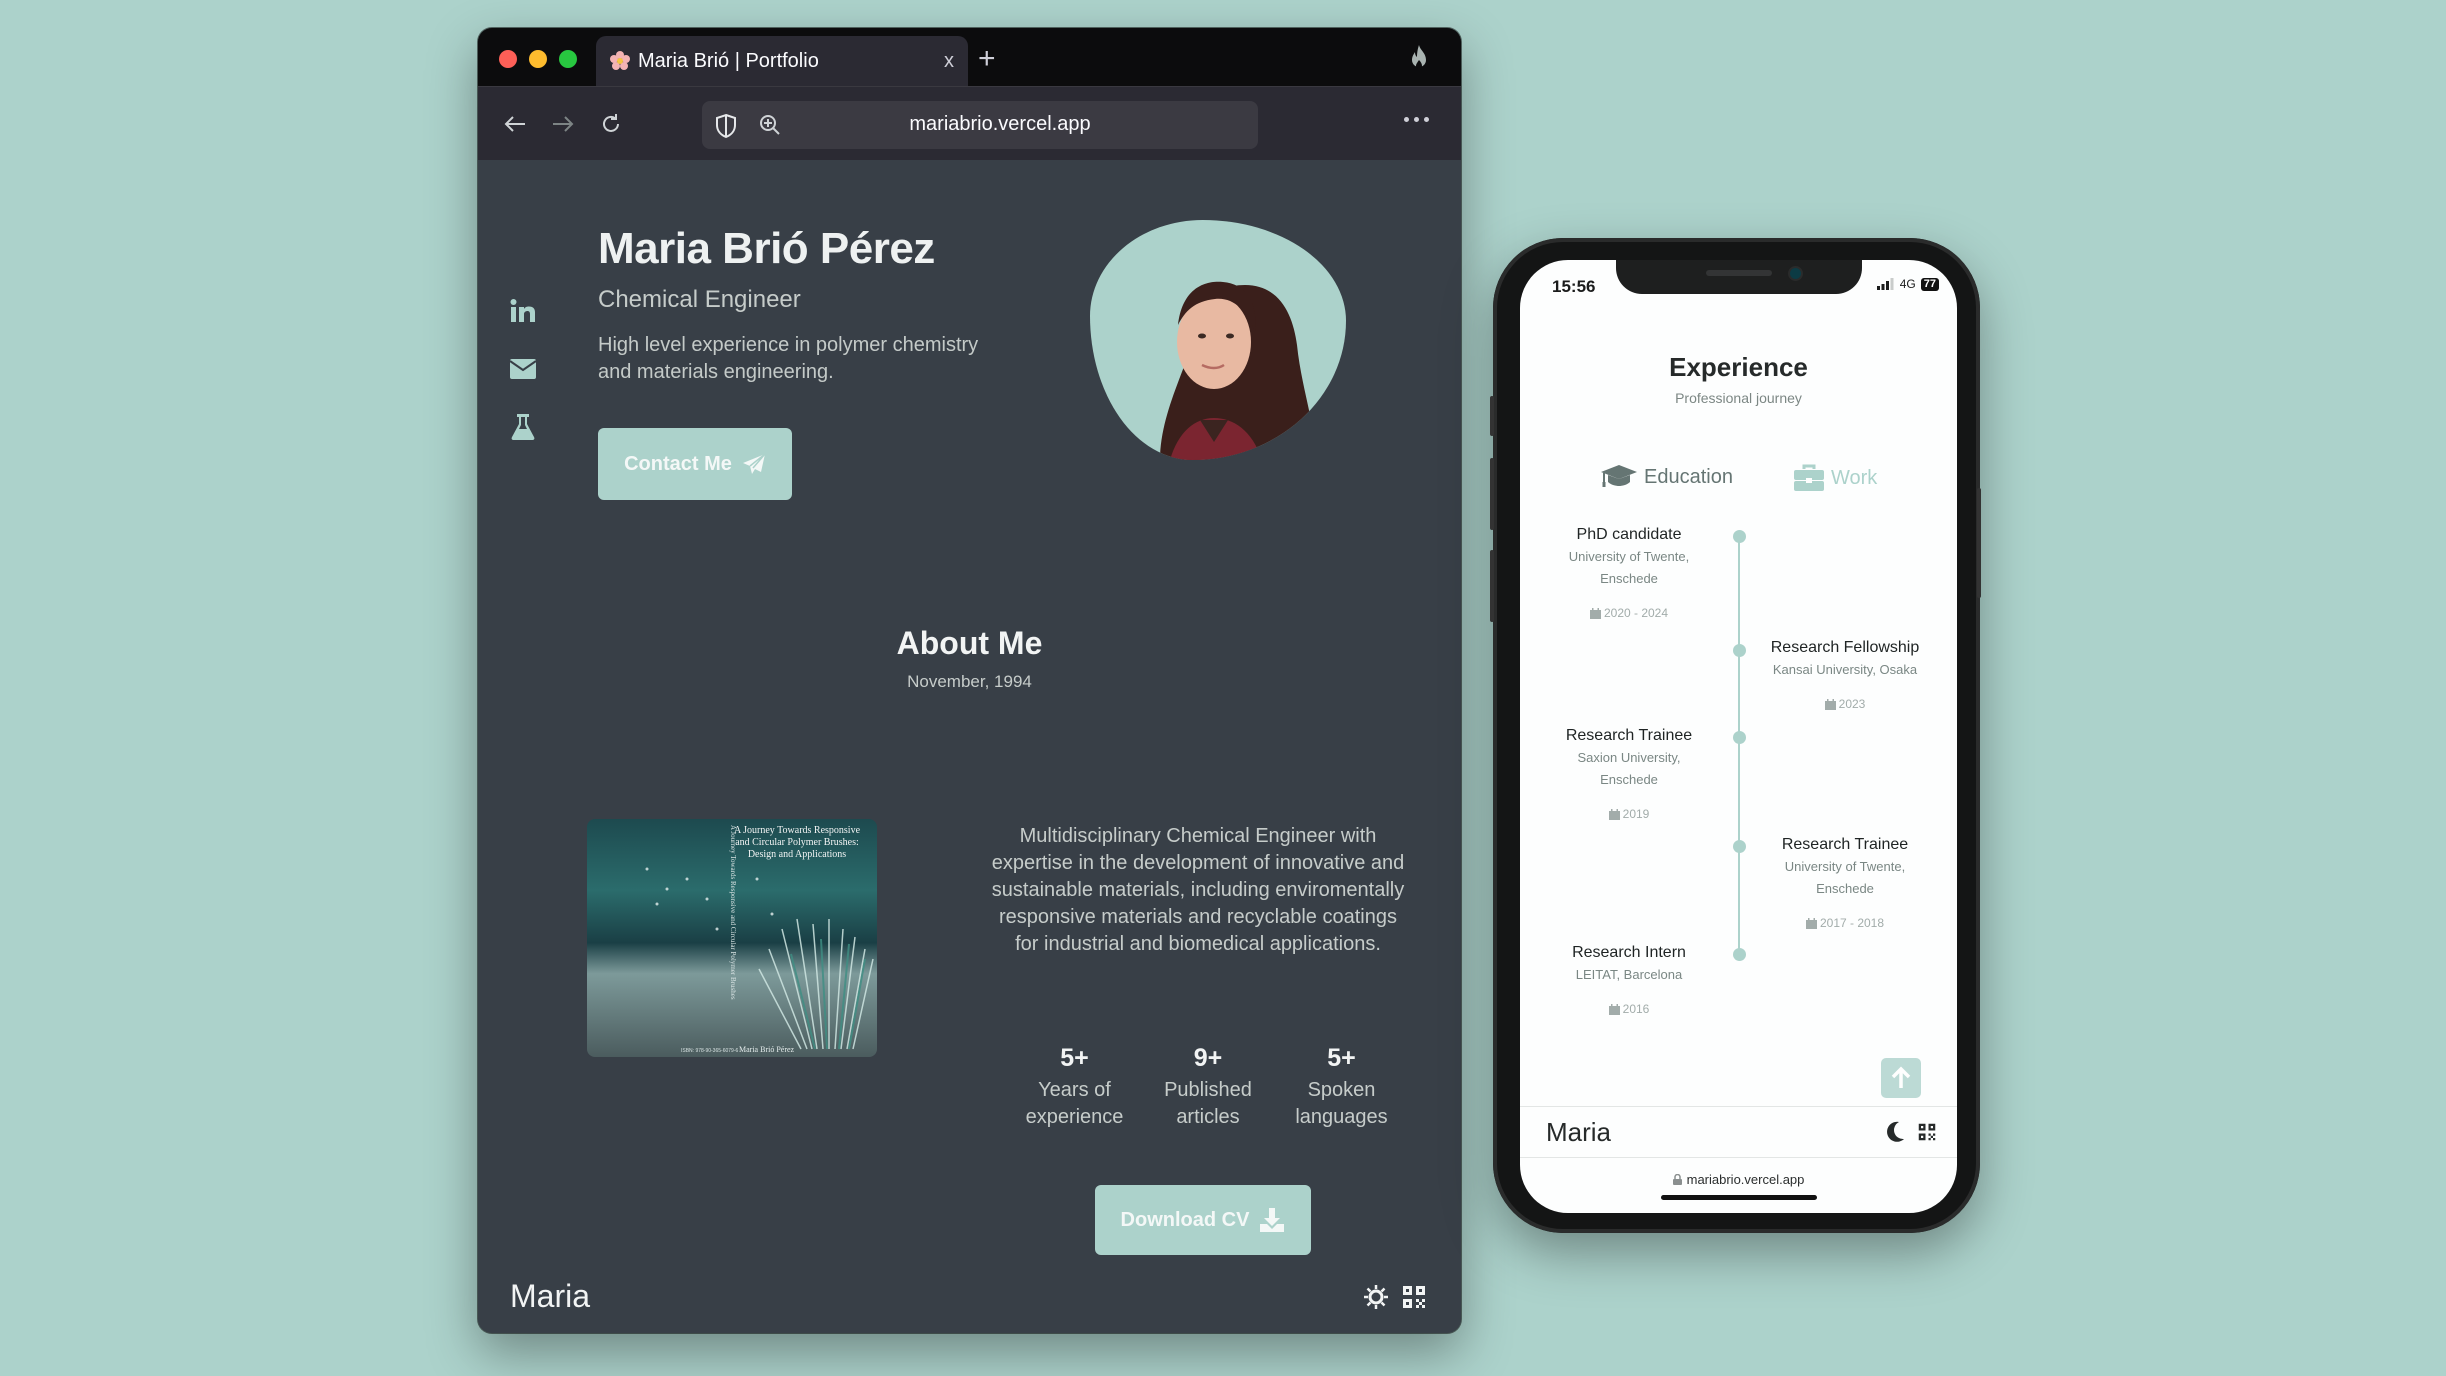  I want to click on timeline-date: 2023, so click(1845, 704).